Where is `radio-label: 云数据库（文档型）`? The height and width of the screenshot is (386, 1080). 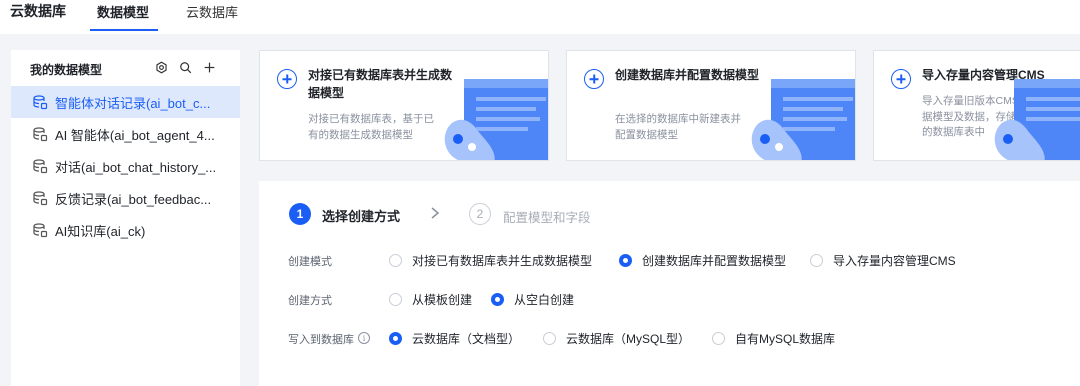 radio-label: 云数据库（文档型） is located at coordinates (466, 339).